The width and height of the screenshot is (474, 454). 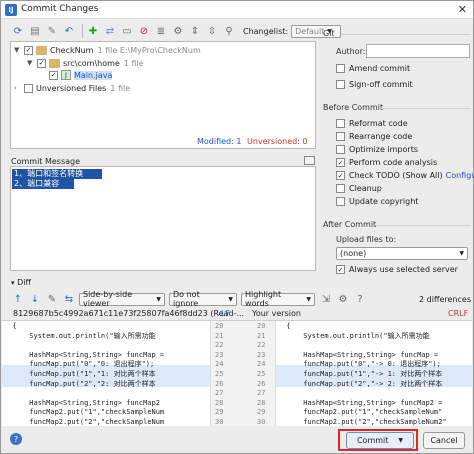 I want to click on message-history-icon, so click(x=309, y=160).